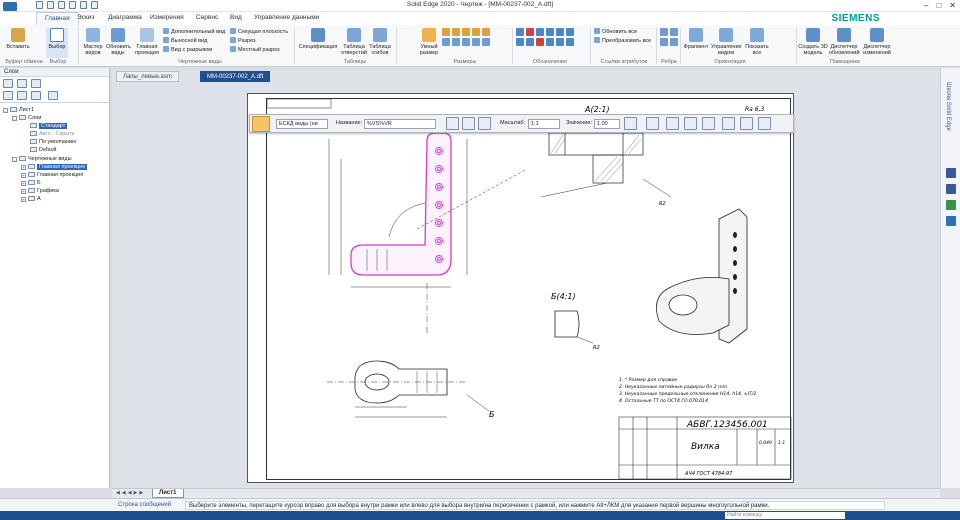 Image resolution: width=960 pixels, height=520 pixels. I want to click on tree-item-drawing-views: - Чертежные виды, so click(42, 159).